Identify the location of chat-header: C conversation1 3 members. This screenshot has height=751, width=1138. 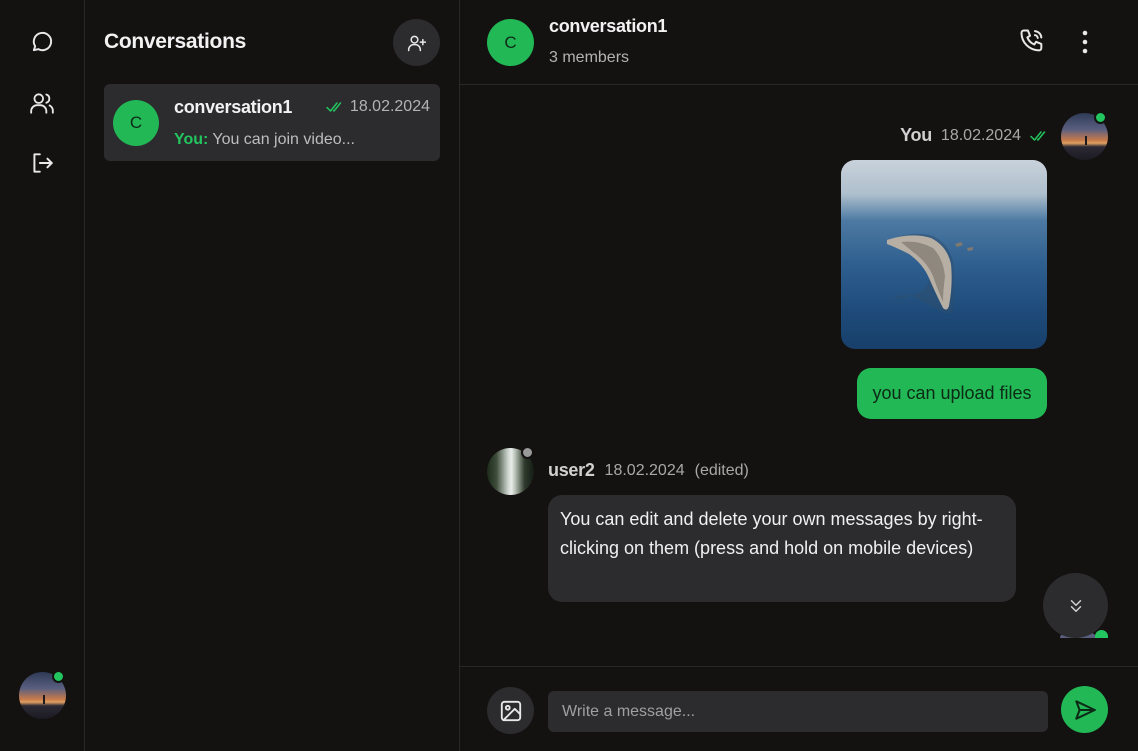
(799, 42).